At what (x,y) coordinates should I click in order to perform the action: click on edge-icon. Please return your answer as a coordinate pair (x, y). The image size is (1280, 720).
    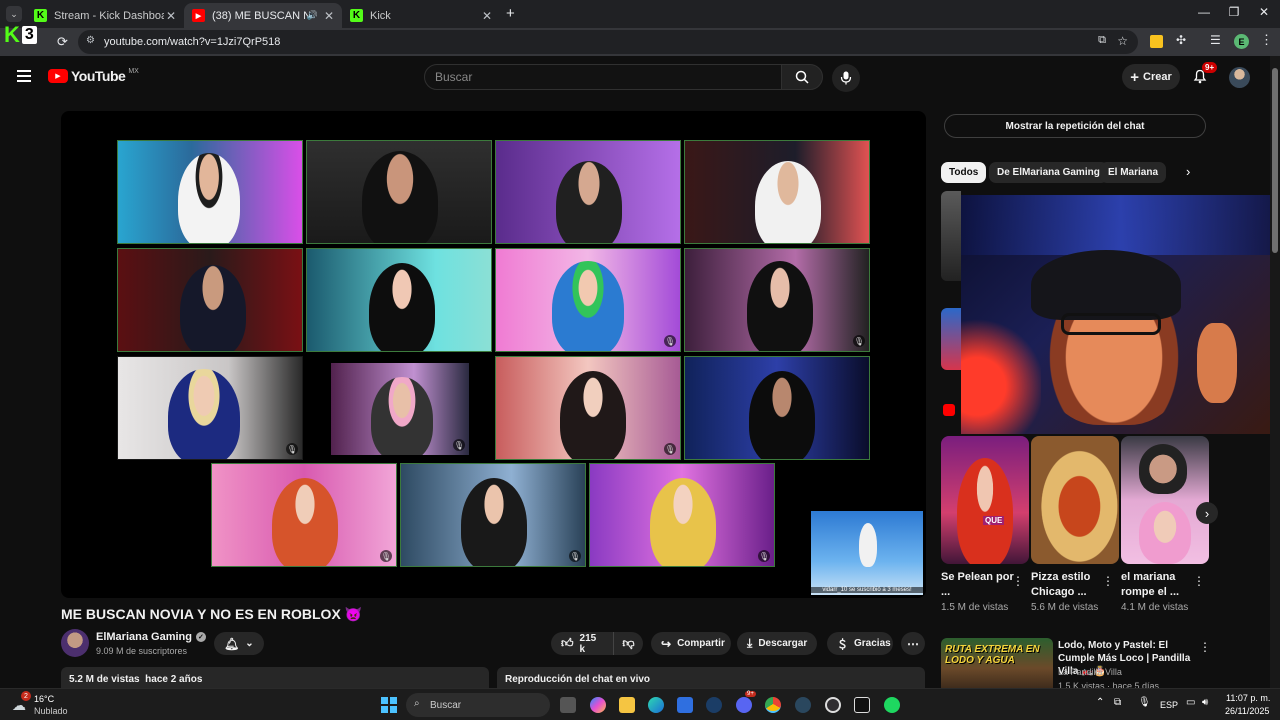
    Looking at the image, I should click on (656, 705).